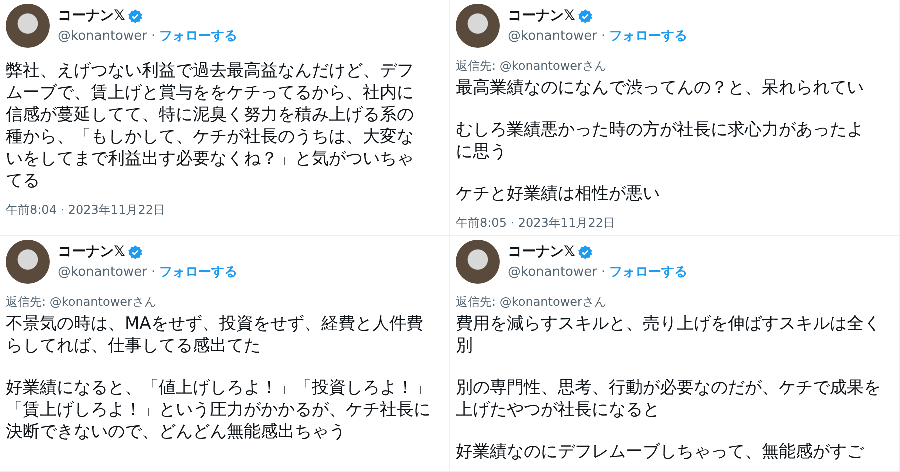 This screenshot has height=472, width=900. What do you see at coordinates (669, 388) in the screenshot?
I see `tweet-text: 別の専門性、思考、行動が必要なのだが、ケチで成果を` at bounding box center [669, 388].